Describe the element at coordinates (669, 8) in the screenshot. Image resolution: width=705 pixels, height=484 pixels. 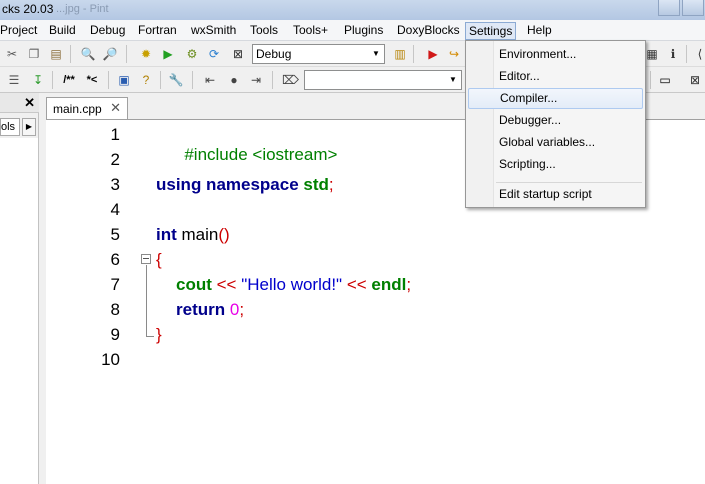
I see `minimize-button` at that location.